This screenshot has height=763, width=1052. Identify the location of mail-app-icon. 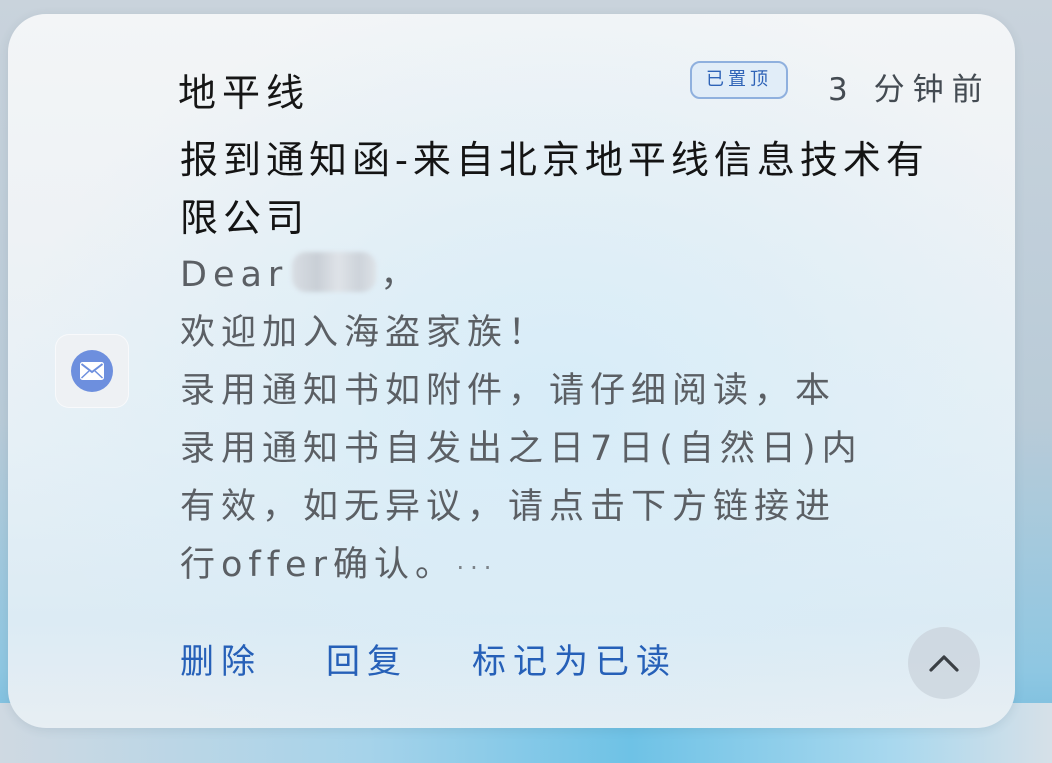
(92, 371).